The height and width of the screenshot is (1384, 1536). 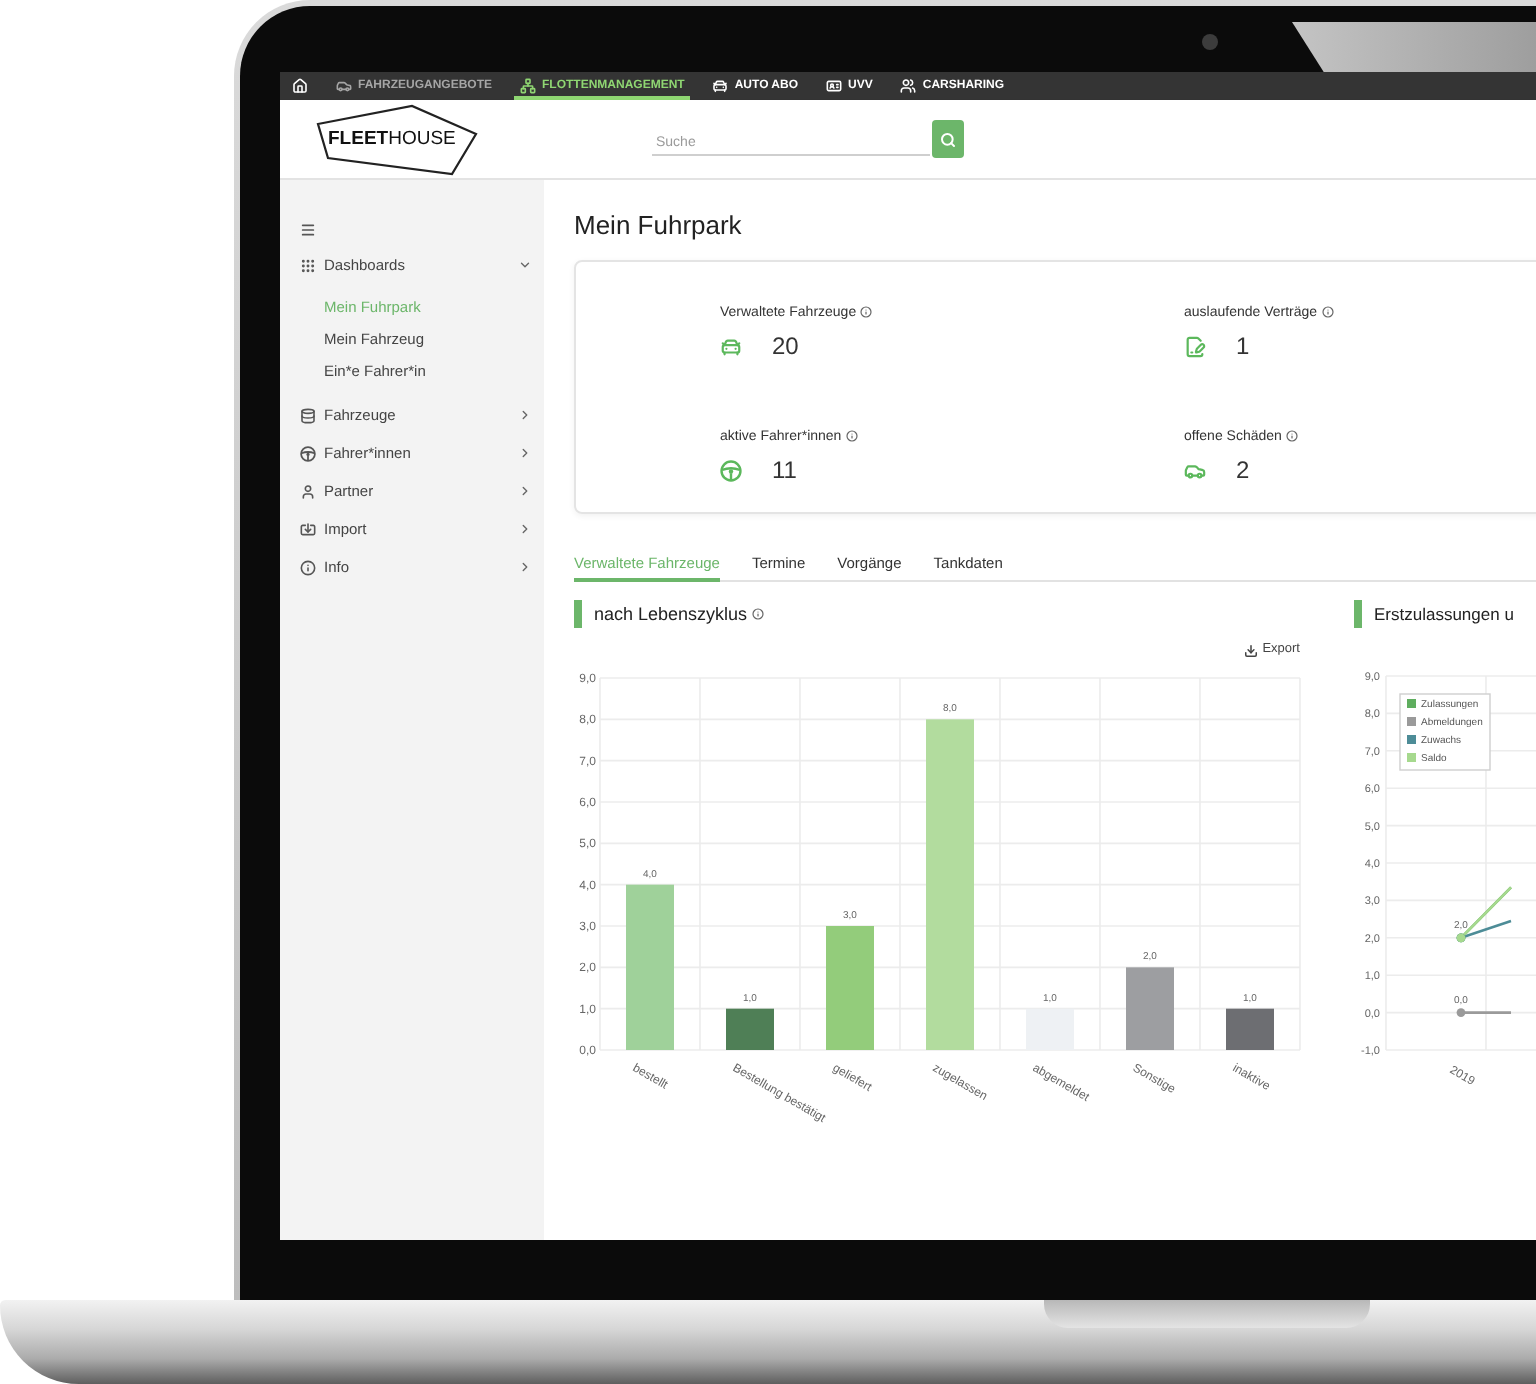 What do you see at coordinates (1444, 614) in the screenshot?
I see `chart-title: Erstzulassungen u` at bounding box center [1444, 614].